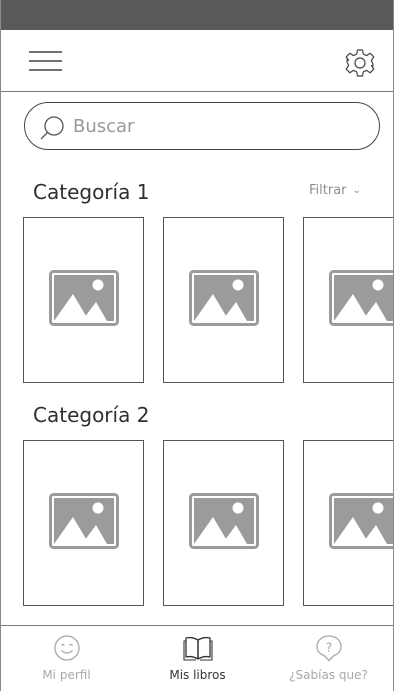 The image size is (394, 691). I want to click on open-book-icon, so click(197, 648).